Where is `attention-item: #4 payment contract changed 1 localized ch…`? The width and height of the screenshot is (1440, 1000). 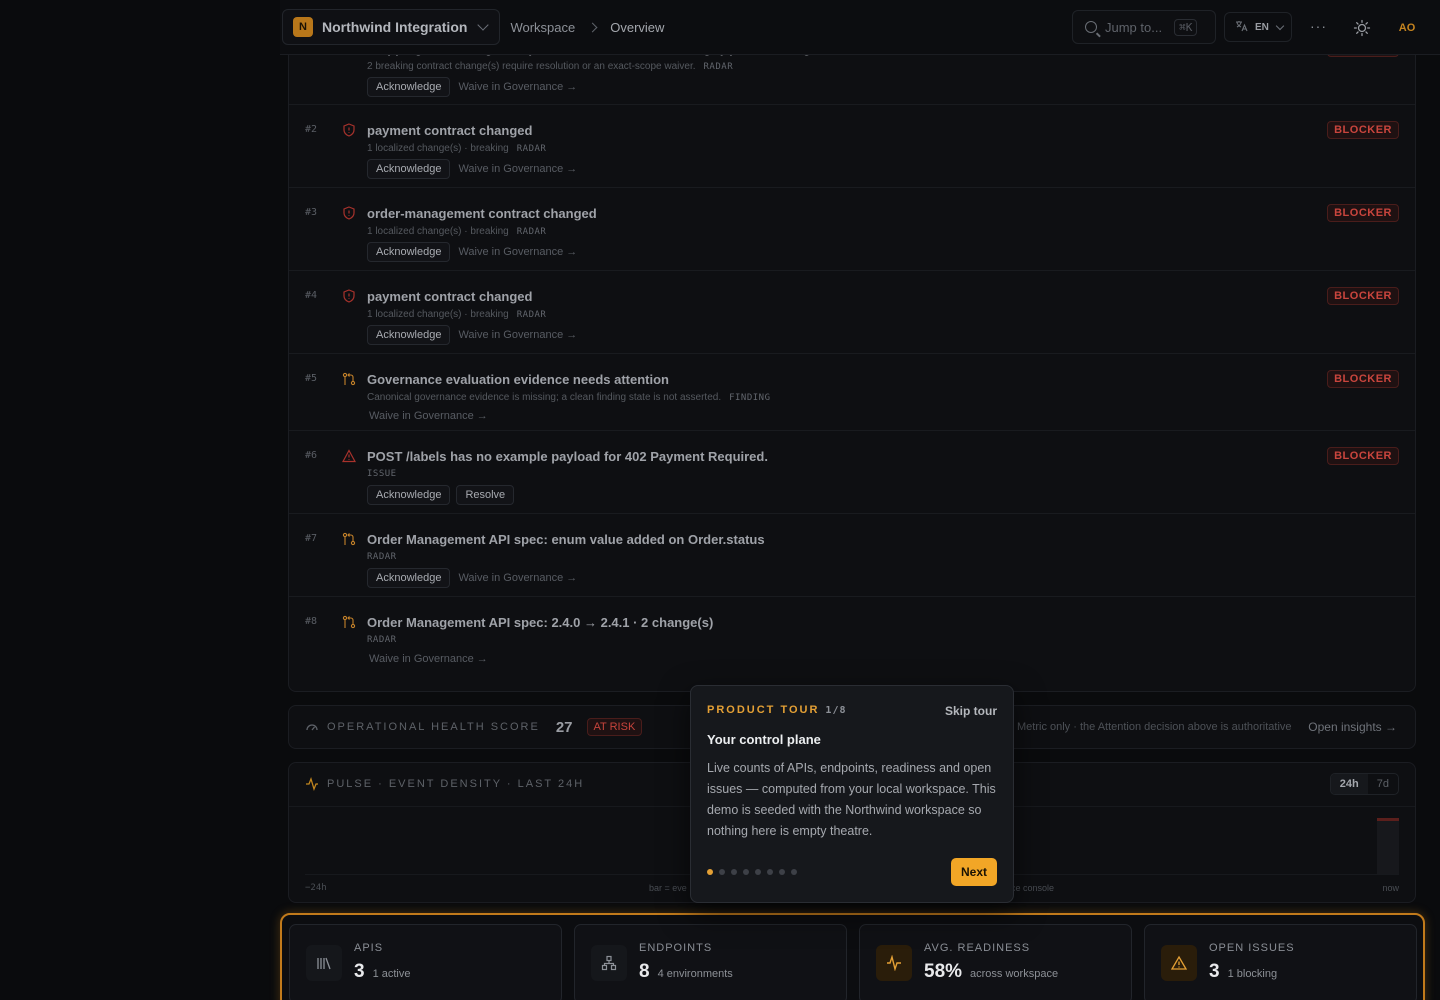
attention-item: #4 payment contract changed 1 localized ch… is located at coordinates (852, 312).